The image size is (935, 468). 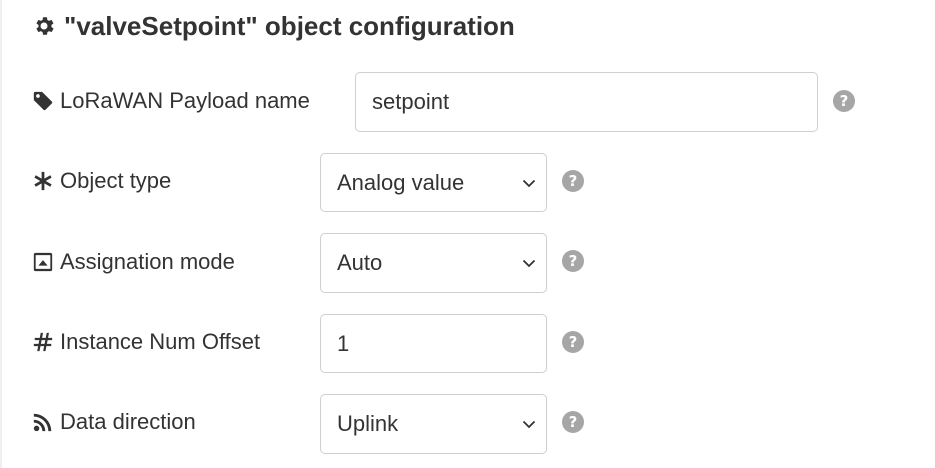 What do you see at coordinates (289, 25) in the screenshot?
I see `title-text: "valveSetpoint" object configuration` at bounding box center [289, 25].